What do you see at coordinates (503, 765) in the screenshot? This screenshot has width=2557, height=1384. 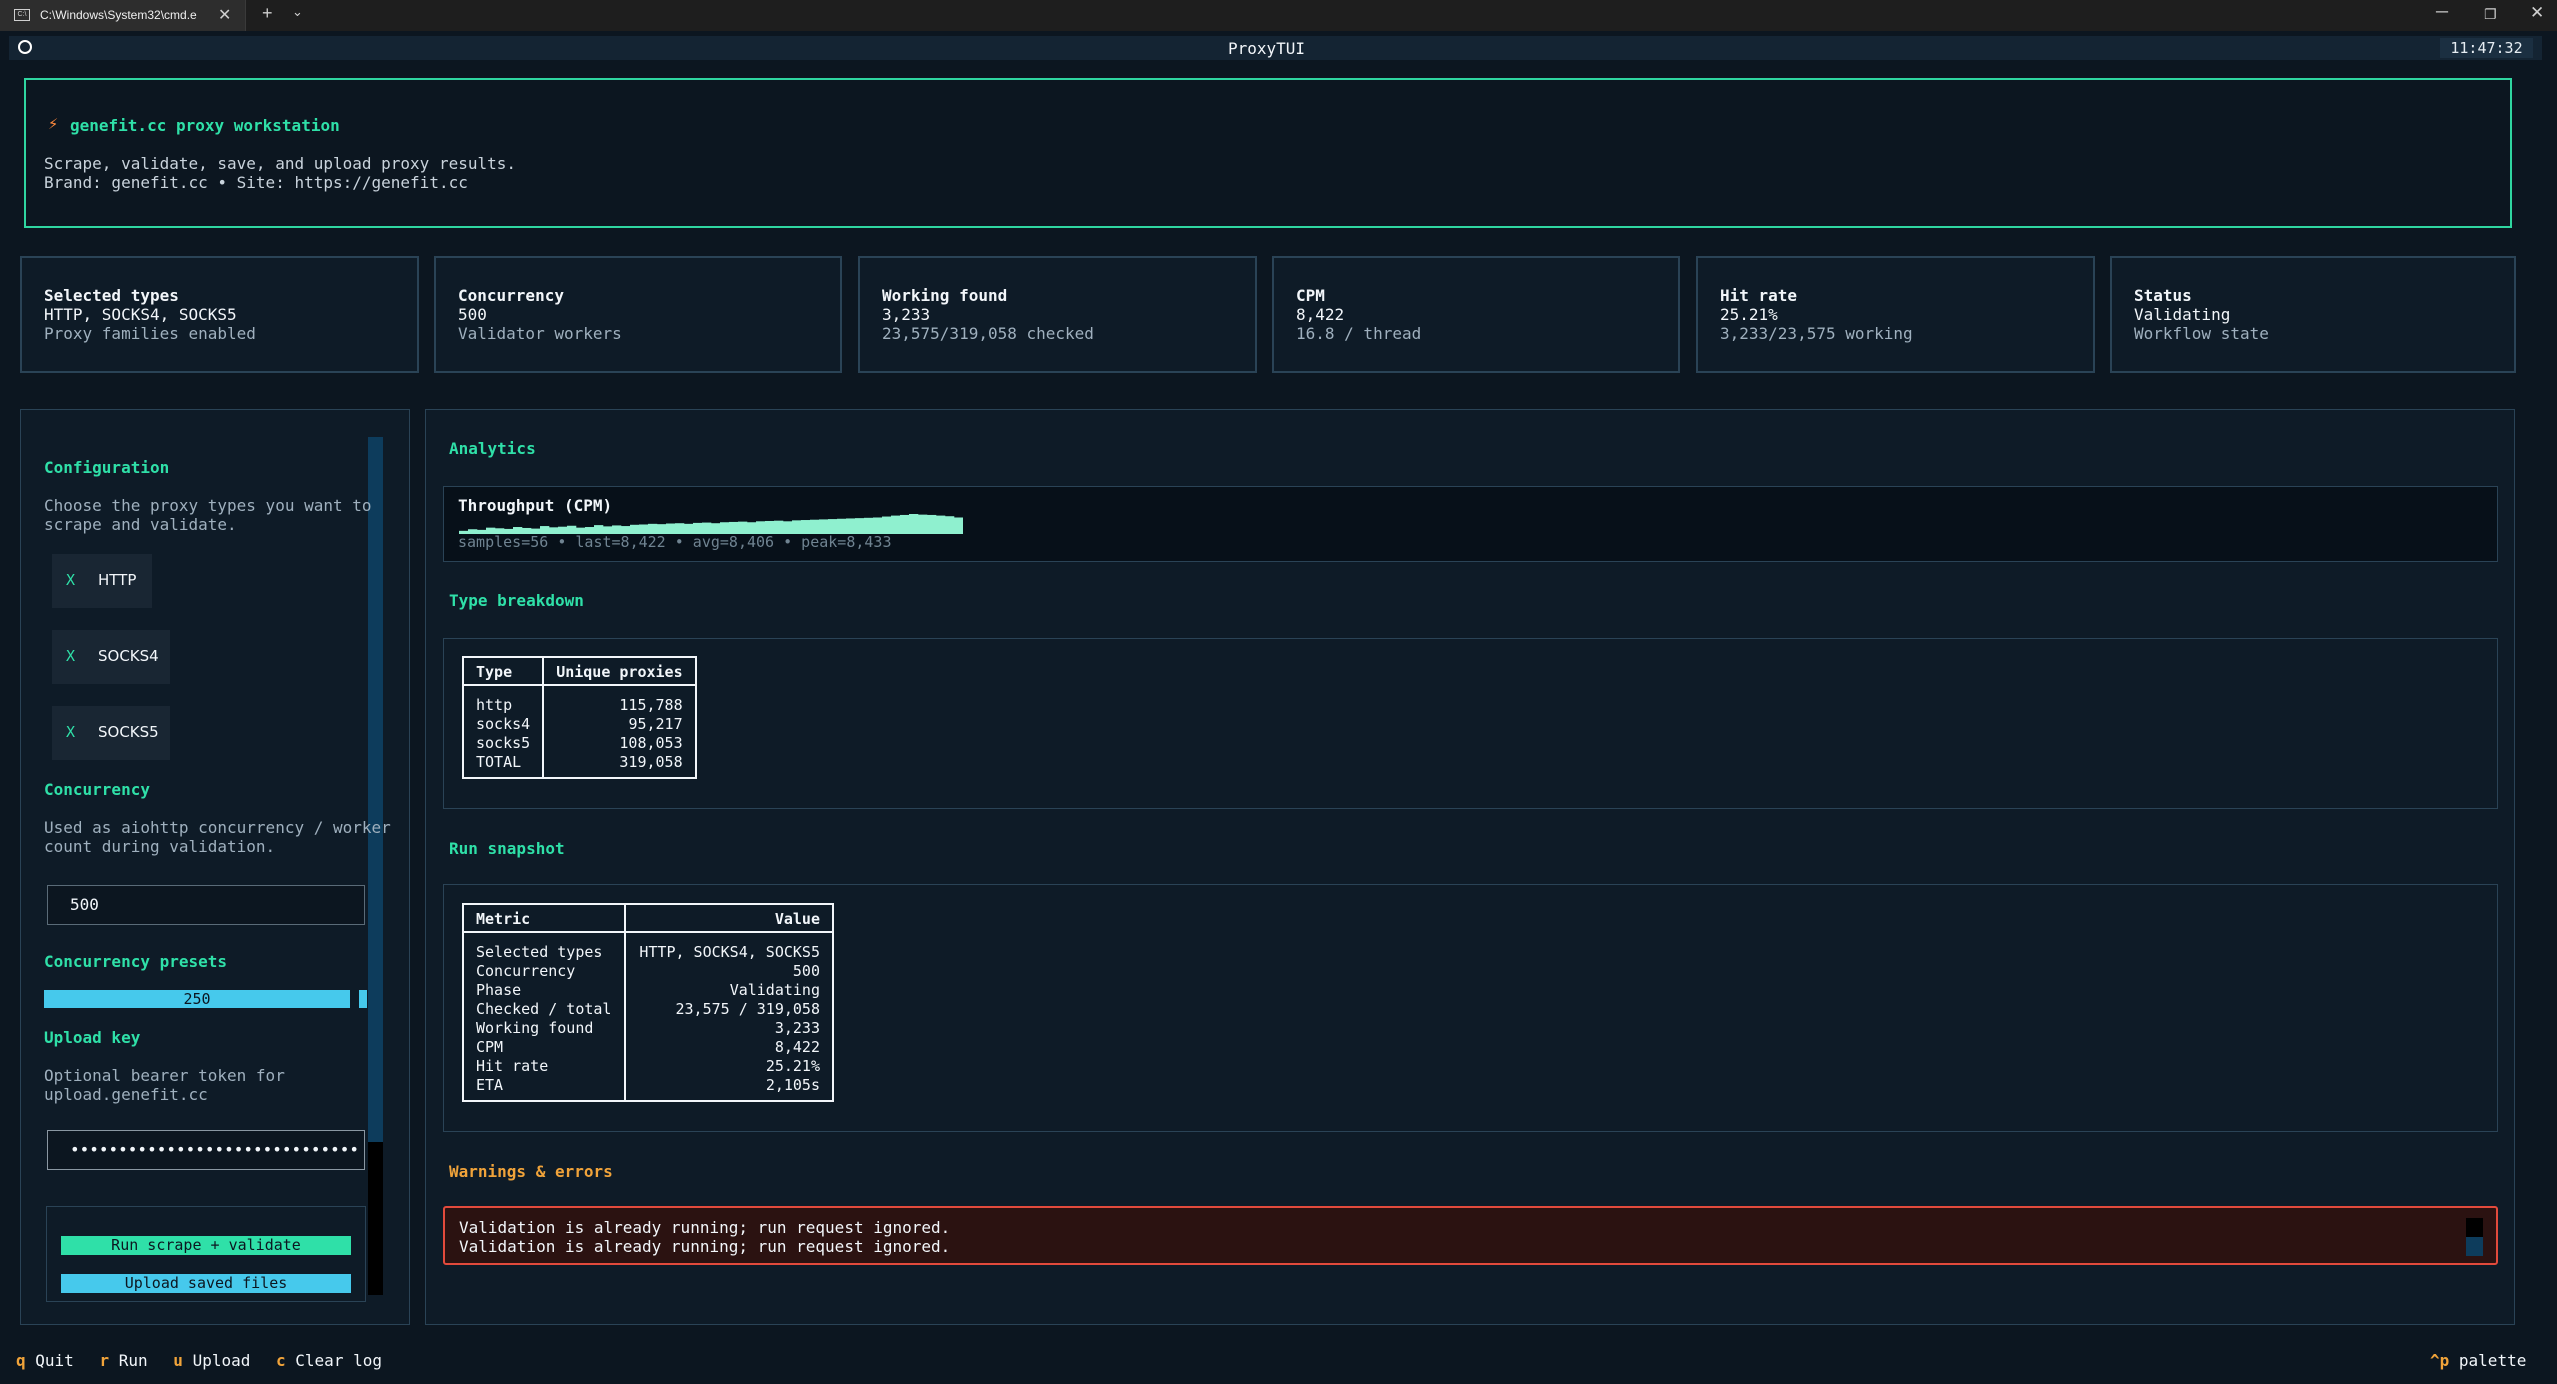 I see `table-cell: TOTAL` at bounding box center [503, 765].